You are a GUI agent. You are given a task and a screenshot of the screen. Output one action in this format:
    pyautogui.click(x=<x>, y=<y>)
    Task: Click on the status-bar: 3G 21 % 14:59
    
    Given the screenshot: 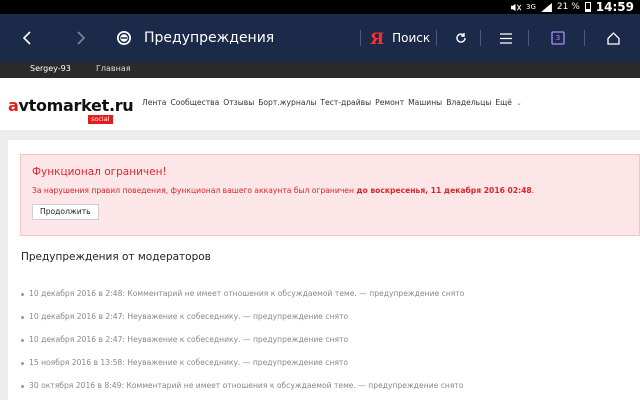 What is the action you would take?
    pyautogui.click(x=320, y=7)
    